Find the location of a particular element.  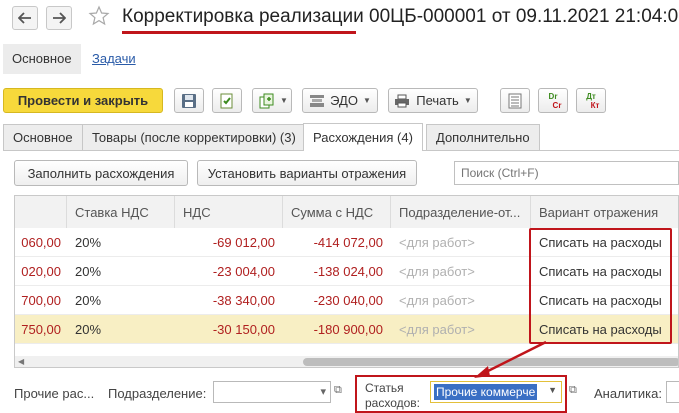

title-annotation-underline is located at coordinates (239, 32).